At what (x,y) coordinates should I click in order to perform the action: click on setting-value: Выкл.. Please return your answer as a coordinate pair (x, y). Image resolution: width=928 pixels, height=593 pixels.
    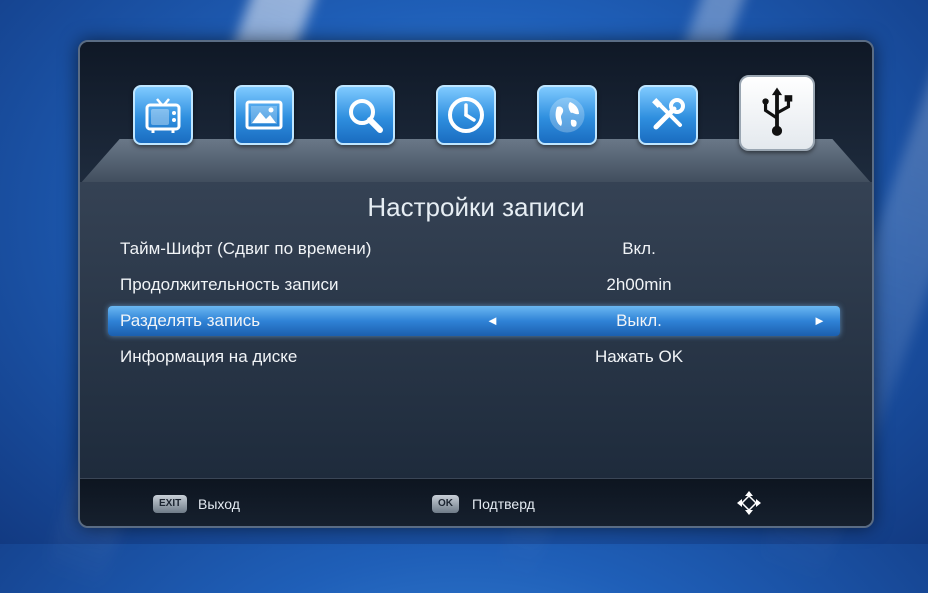
    Looking at the image, I should click on (639, 320).